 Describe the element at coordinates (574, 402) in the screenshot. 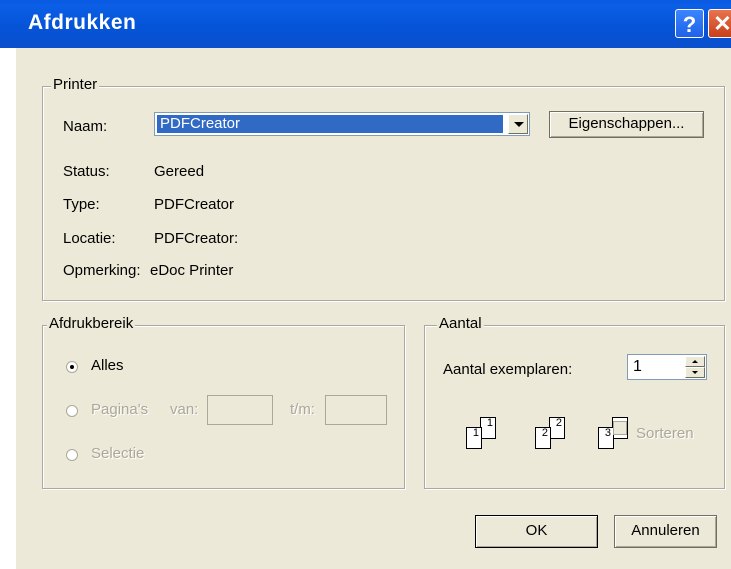

I see `copies-group: Aantal` at that location.